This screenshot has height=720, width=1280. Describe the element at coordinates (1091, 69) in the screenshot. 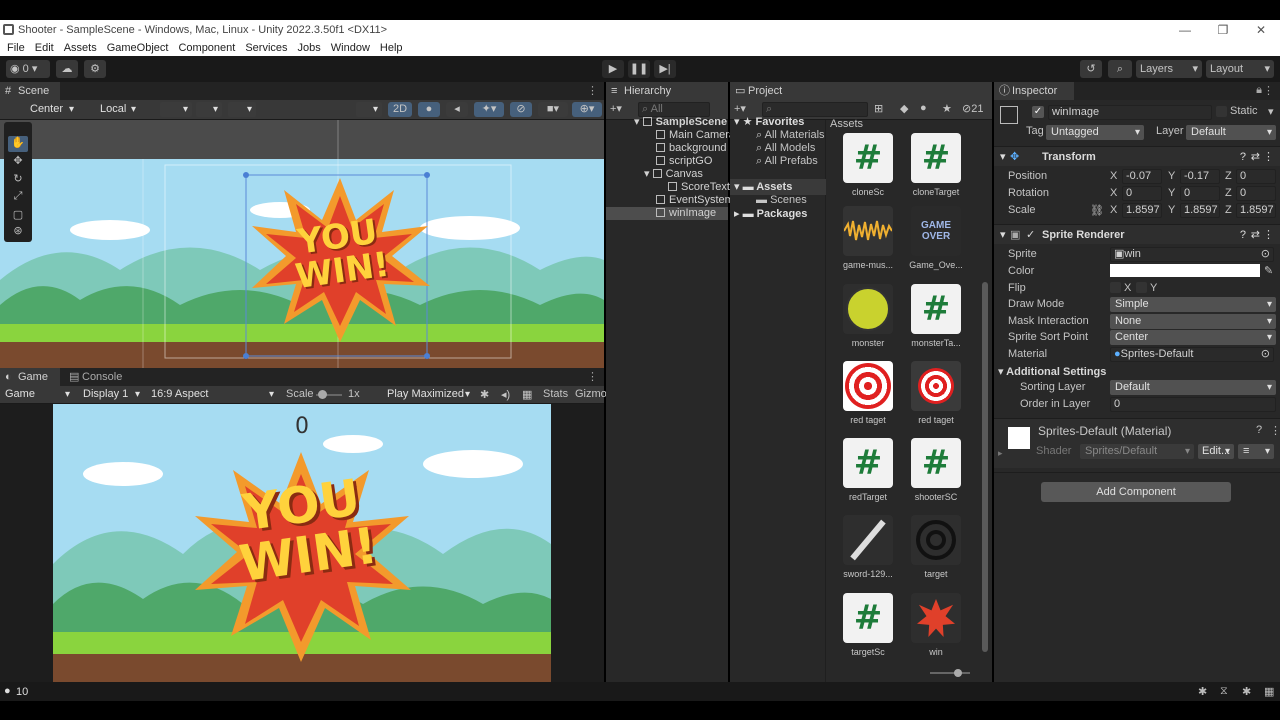

I see `history-button: ↺` at that location.